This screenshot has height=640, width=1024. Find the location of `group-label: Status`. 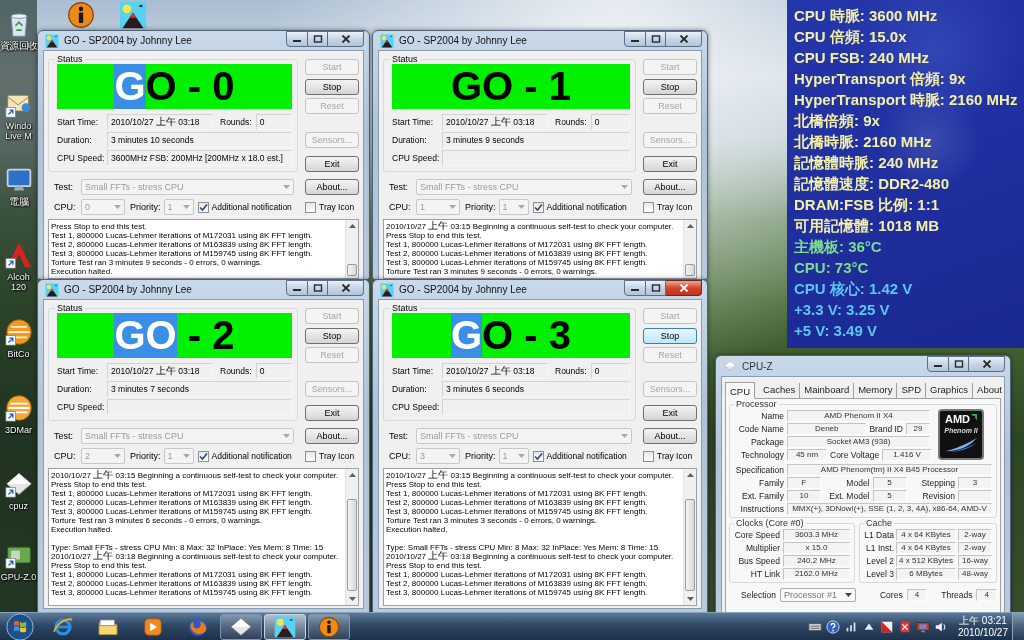

group-label: Status is located at coordinates (405, 59).